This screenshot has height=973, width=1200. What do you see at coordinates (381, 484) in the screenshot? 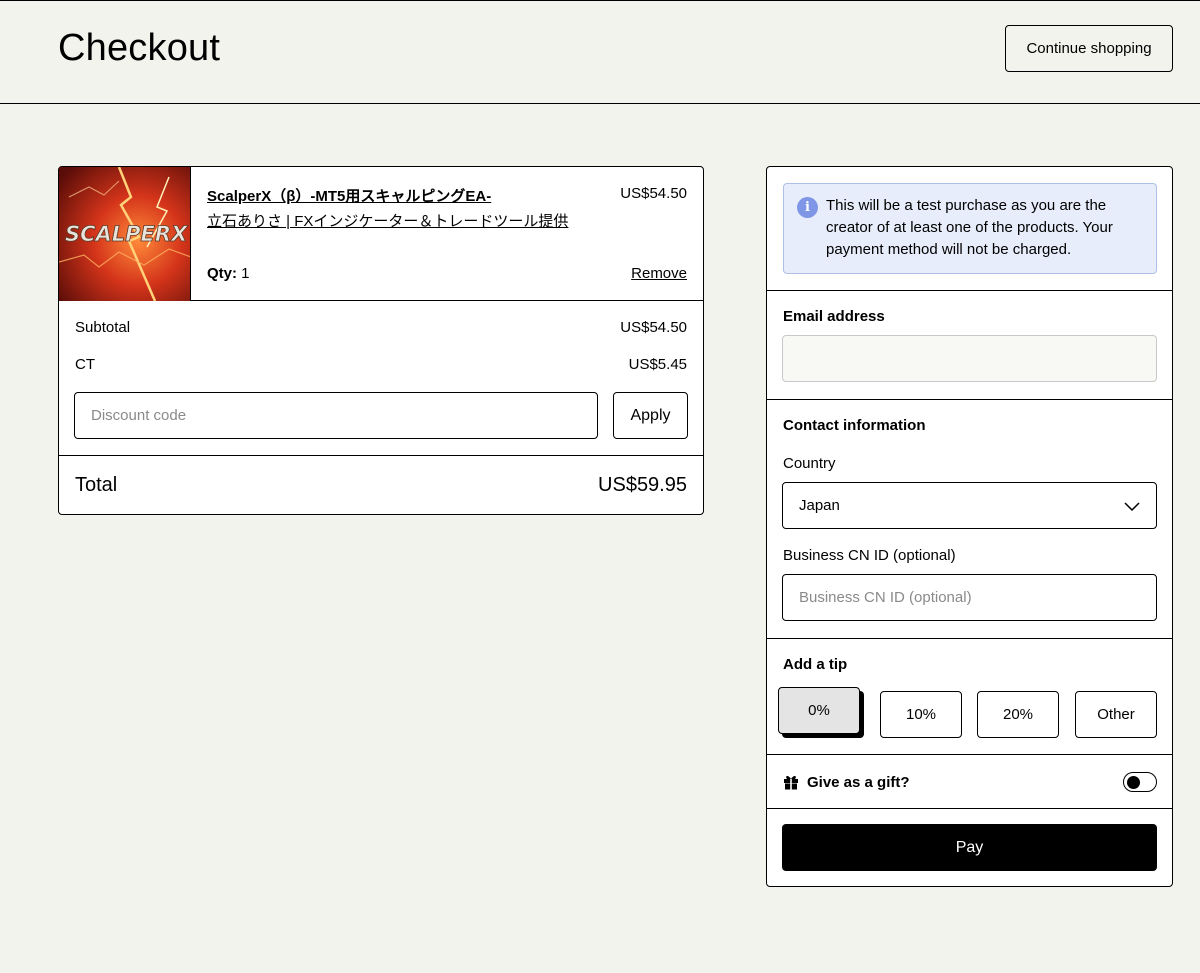
I see `total-row: Total US$59.95` at bounding box center [381, 484].